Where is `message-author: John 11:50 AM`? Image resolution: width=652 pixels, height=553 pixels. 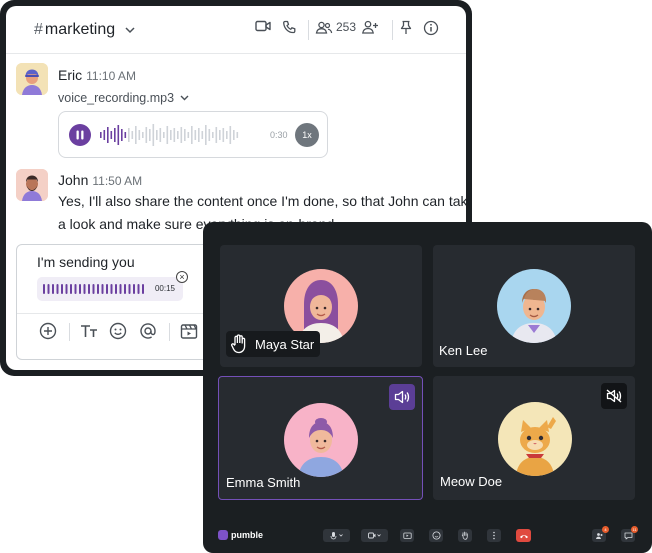 message-author: John 11:50 AM is located at coordinates (100, 180).